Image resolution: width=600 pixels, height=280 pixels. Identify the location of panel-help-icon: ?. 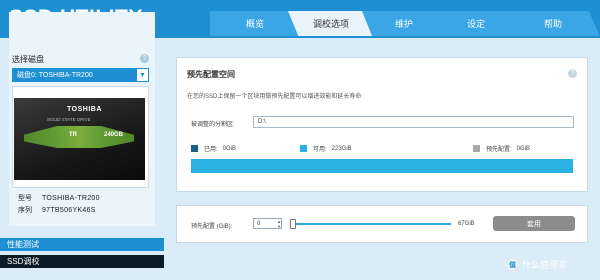
(572, 73).